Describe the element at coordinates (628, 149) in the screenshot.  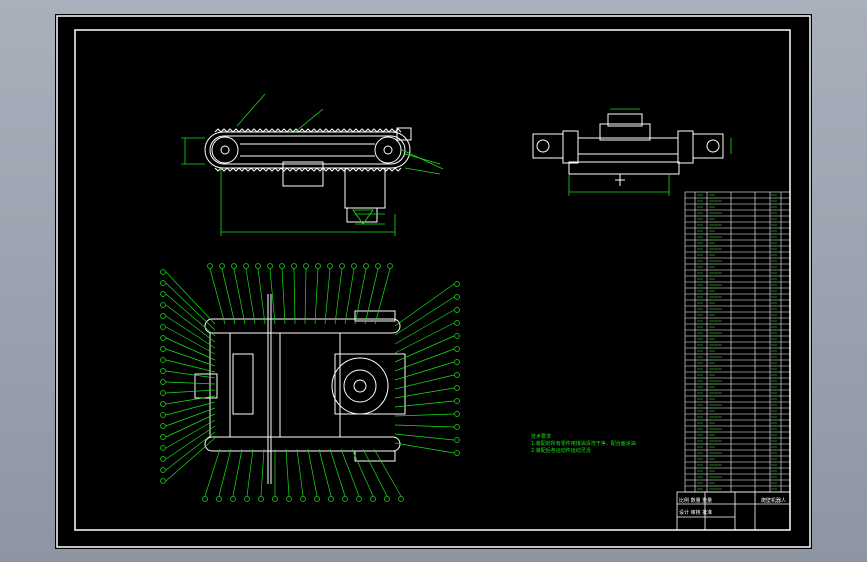
I see `front-view` at that location.